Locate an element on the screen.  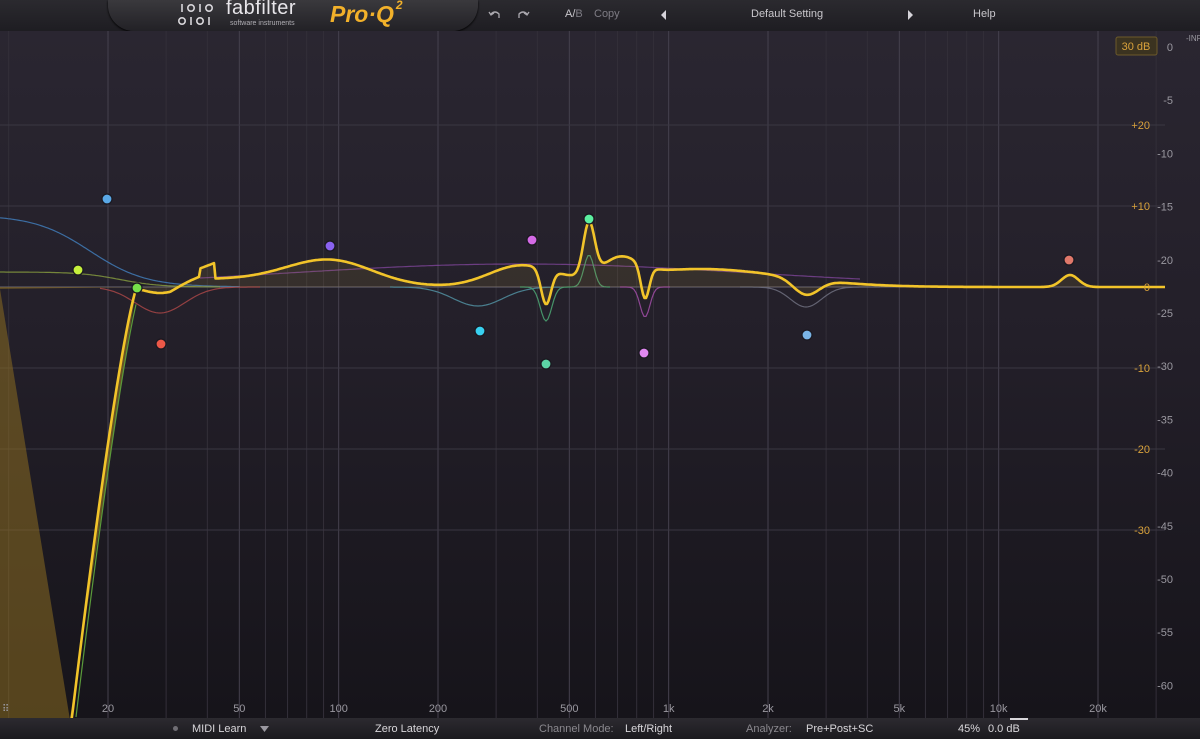
gain-scale-label: -30 is located at coordinates (1142, 531).